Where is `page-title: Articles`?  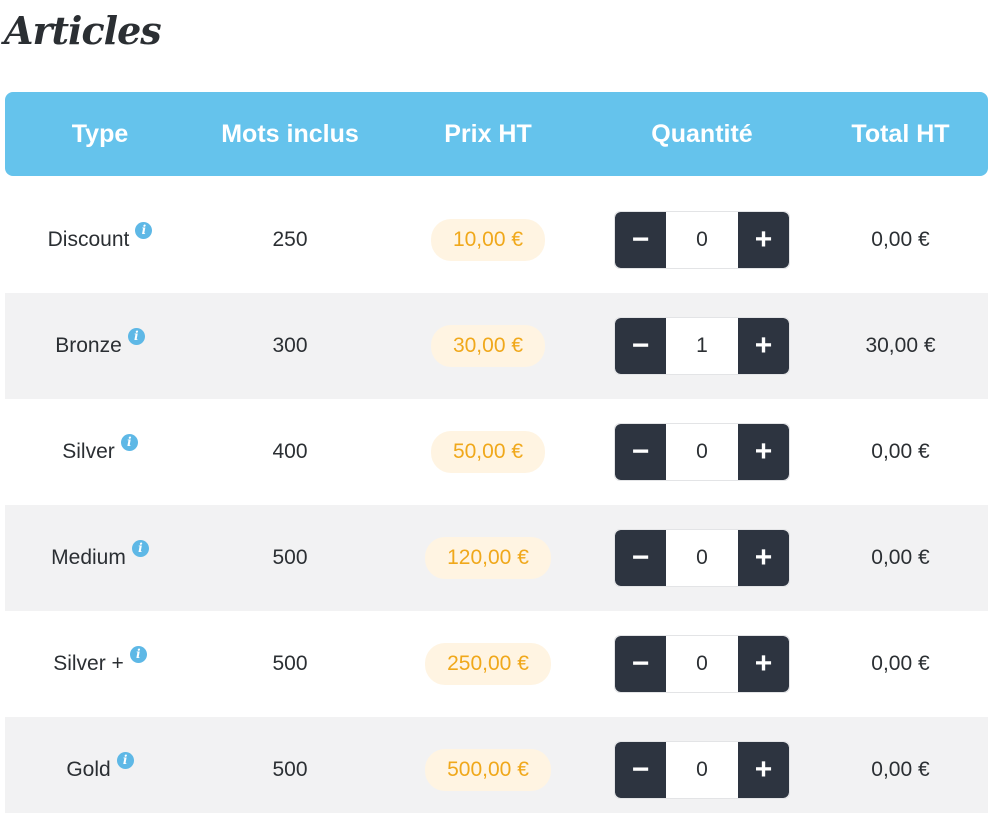 page-title: Articles is located at coordinates (83, 30).